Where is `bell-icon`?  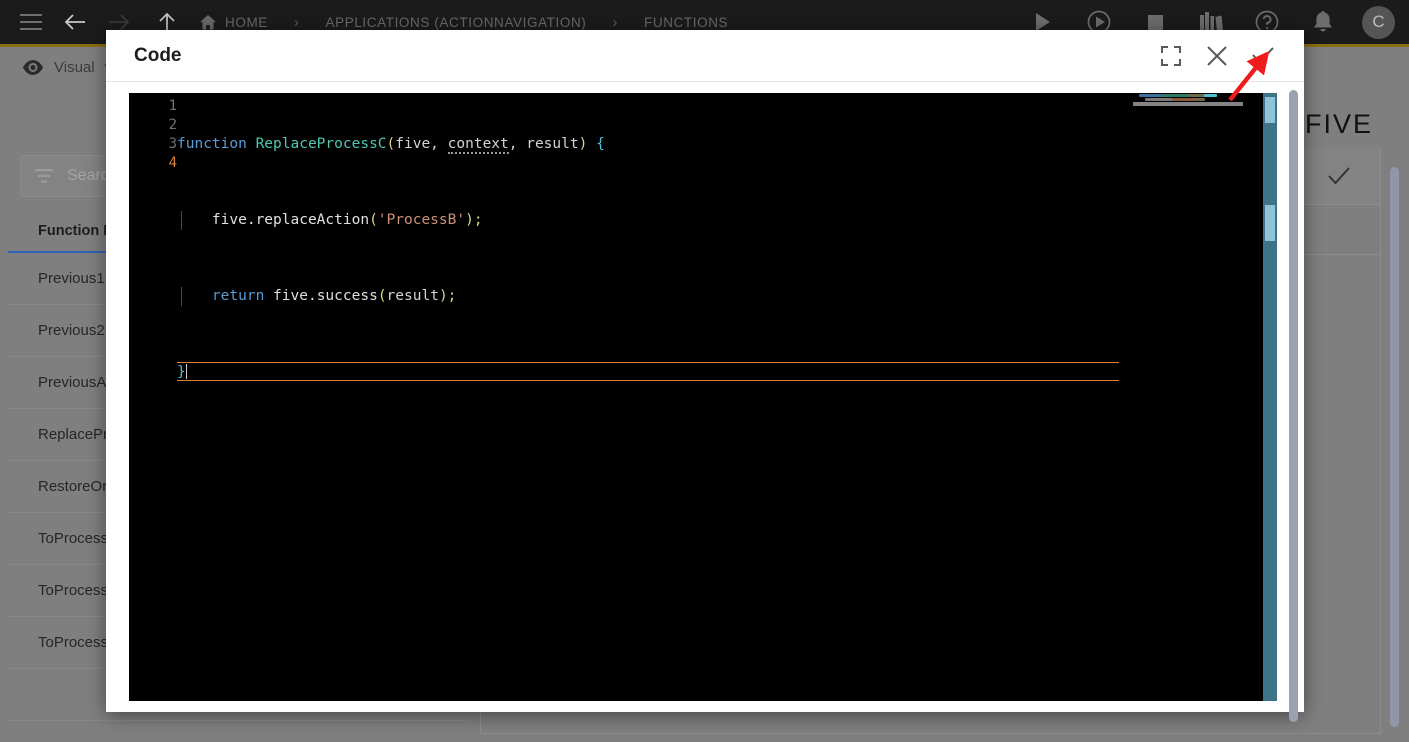 bell-icon is located at coordinates (1323, 22).